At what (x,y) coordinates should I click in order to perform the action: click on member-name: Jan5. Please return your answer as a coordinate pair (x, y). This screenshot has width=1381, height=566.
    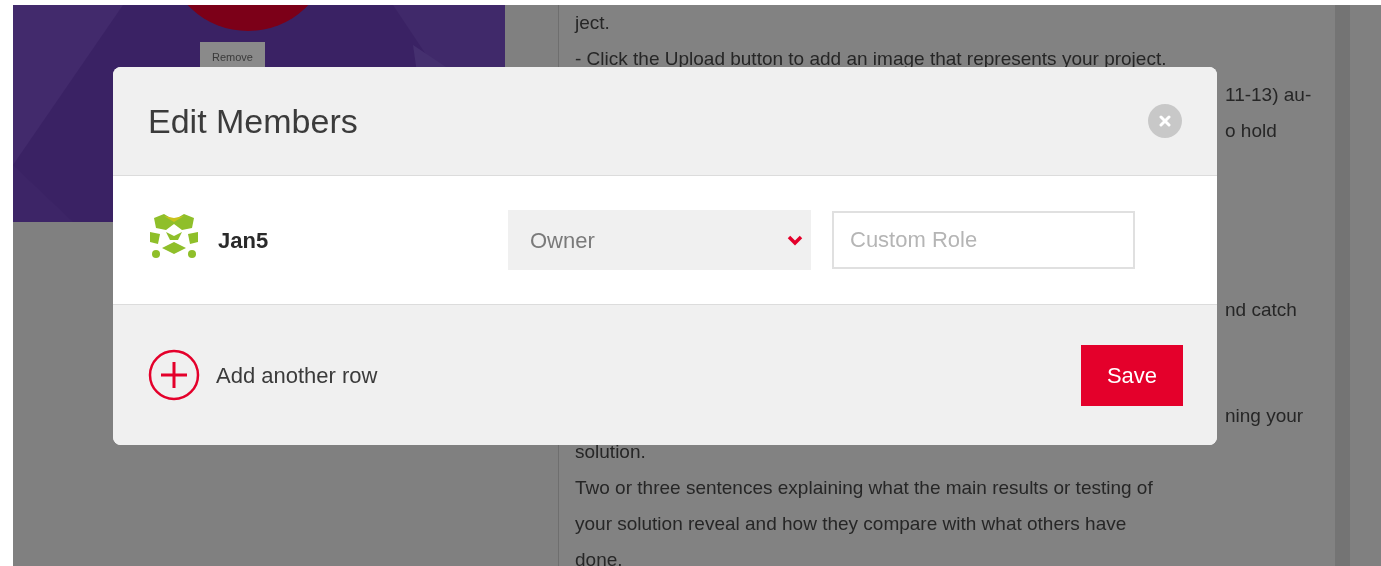
    Looking at the image, I should click on (244, 240).